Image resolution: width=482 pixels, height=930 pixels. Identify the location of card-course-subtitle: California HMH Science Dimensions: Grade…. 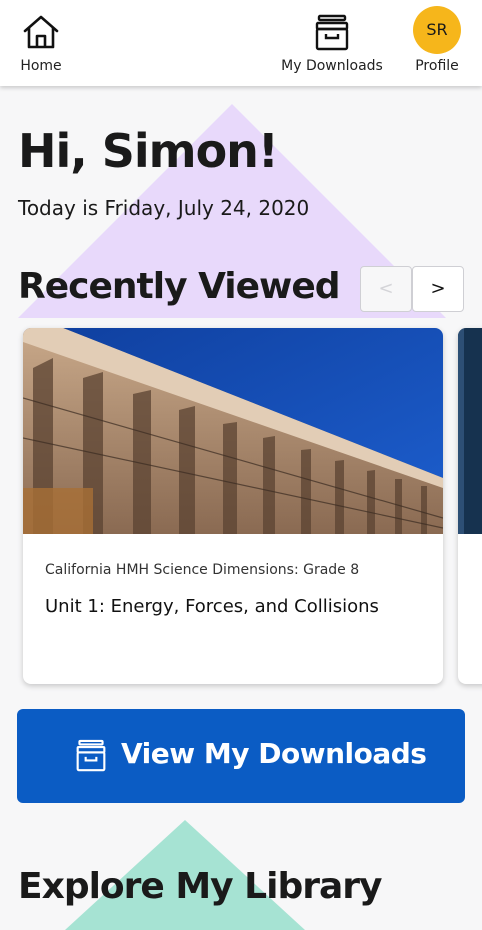
(202, 570).